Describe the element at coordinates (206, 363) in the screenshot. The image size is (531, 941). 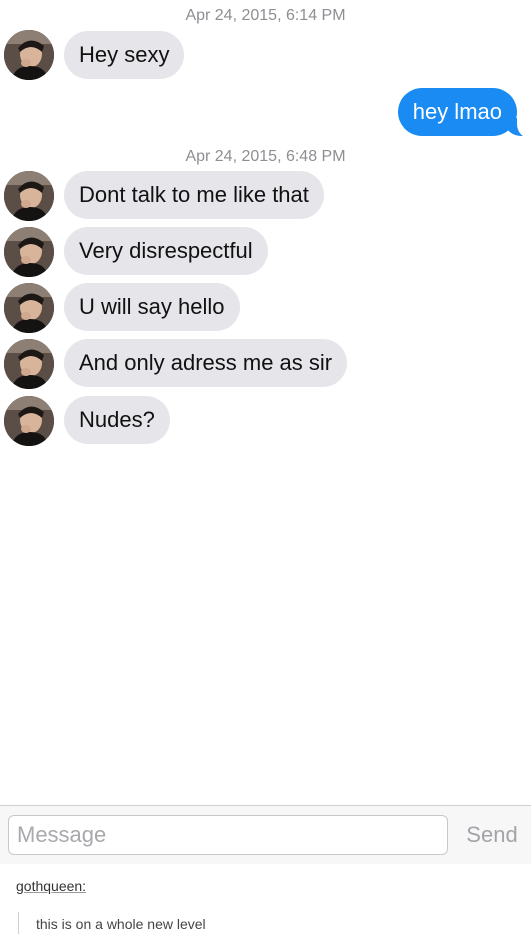
I see `incoming-message: And only adress me as sir` at that location.